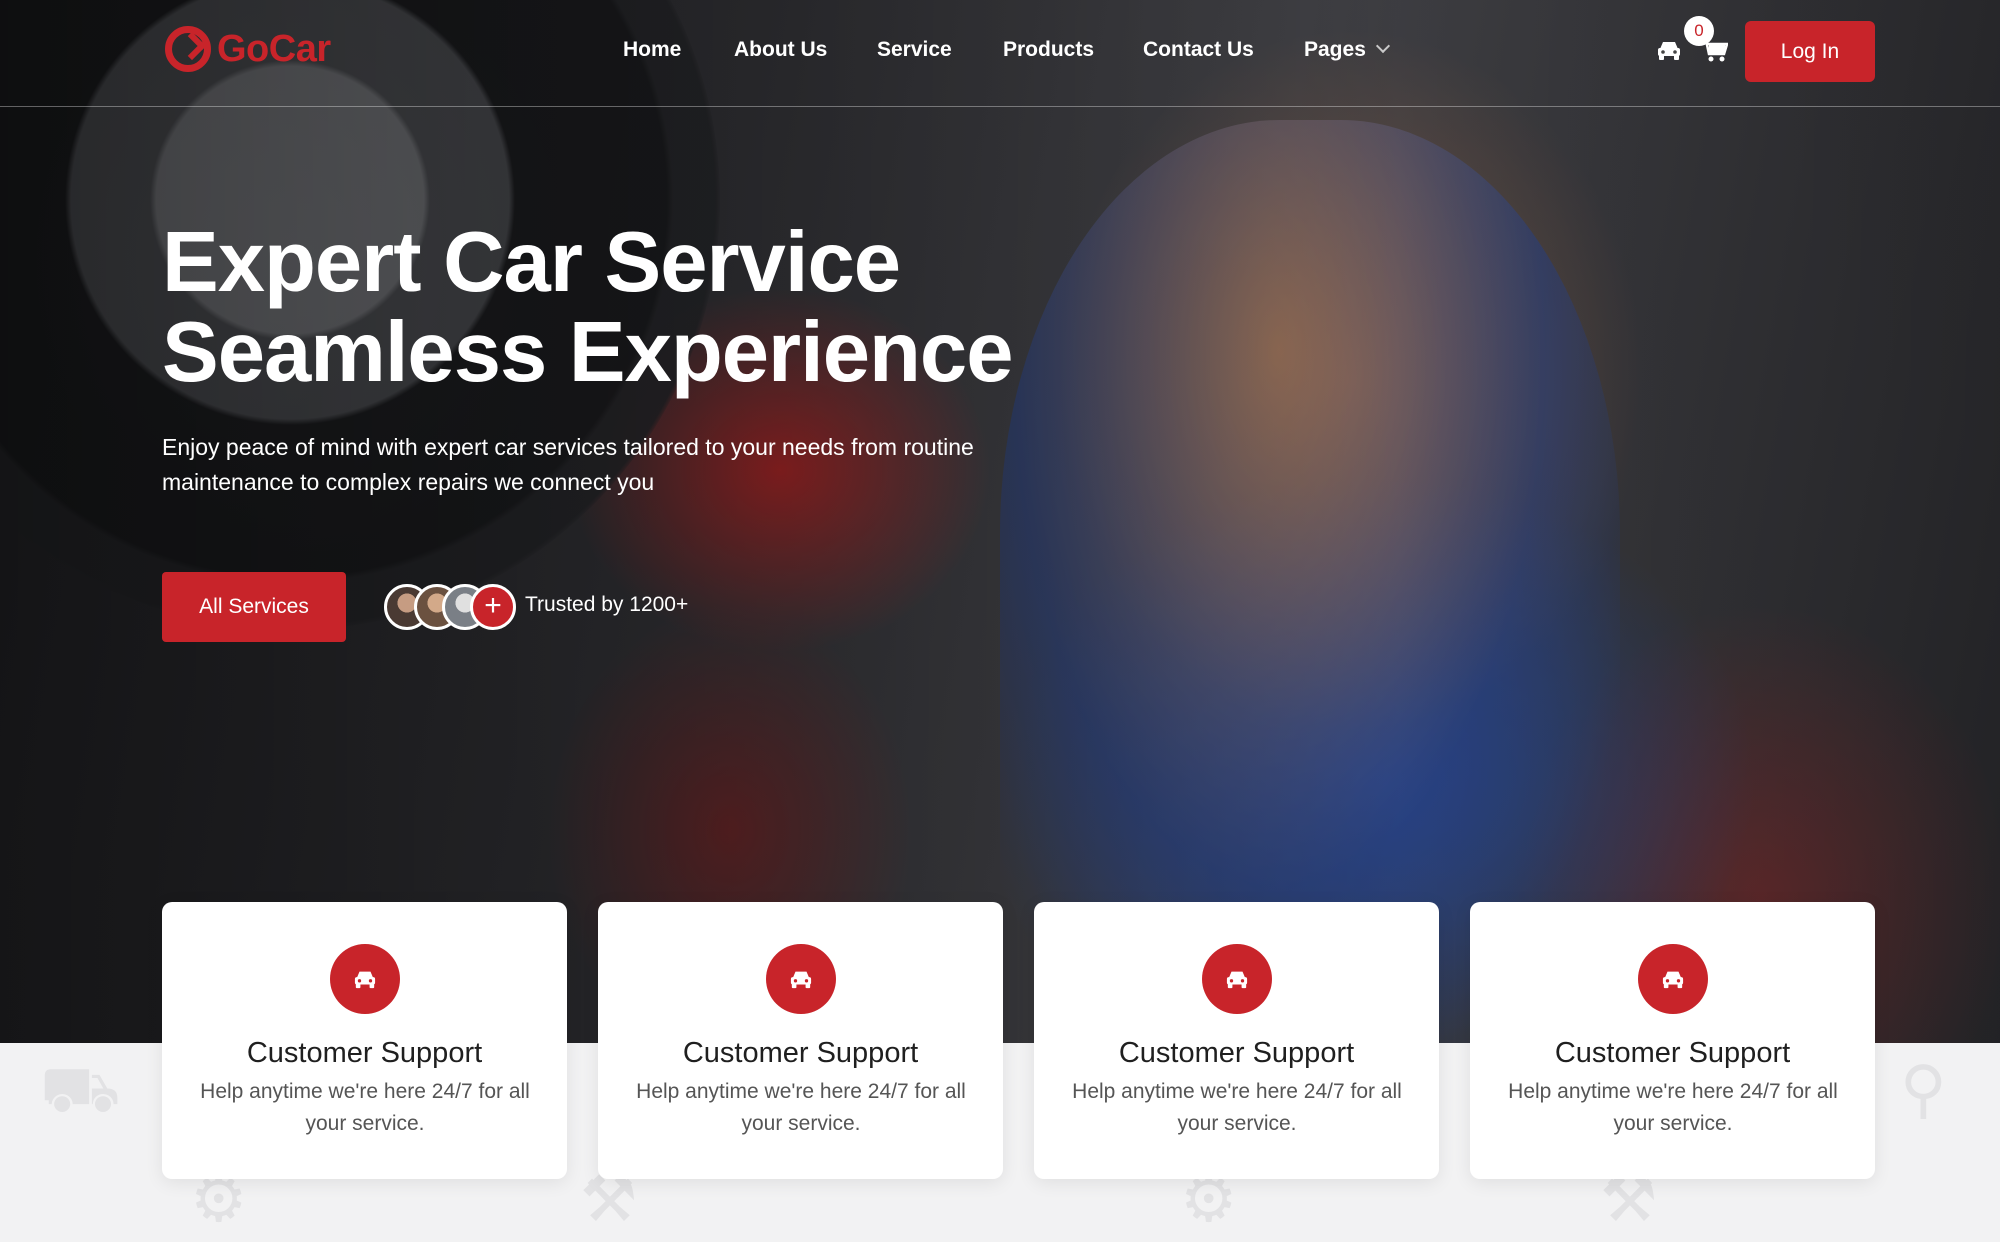 This screenshot has height=1242, width=2000. I want to click on nav-link-home: Home, so click(652, 50).